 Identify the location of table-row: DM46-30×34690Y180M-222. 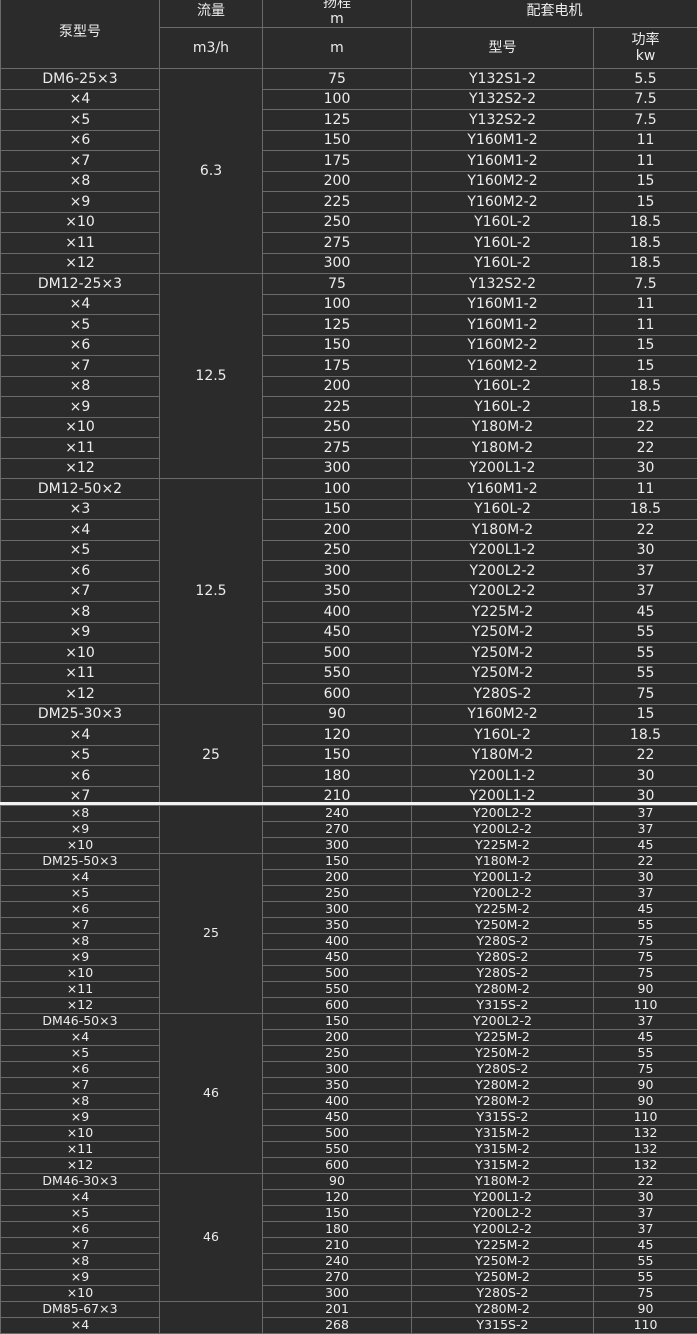
(349, 1182).